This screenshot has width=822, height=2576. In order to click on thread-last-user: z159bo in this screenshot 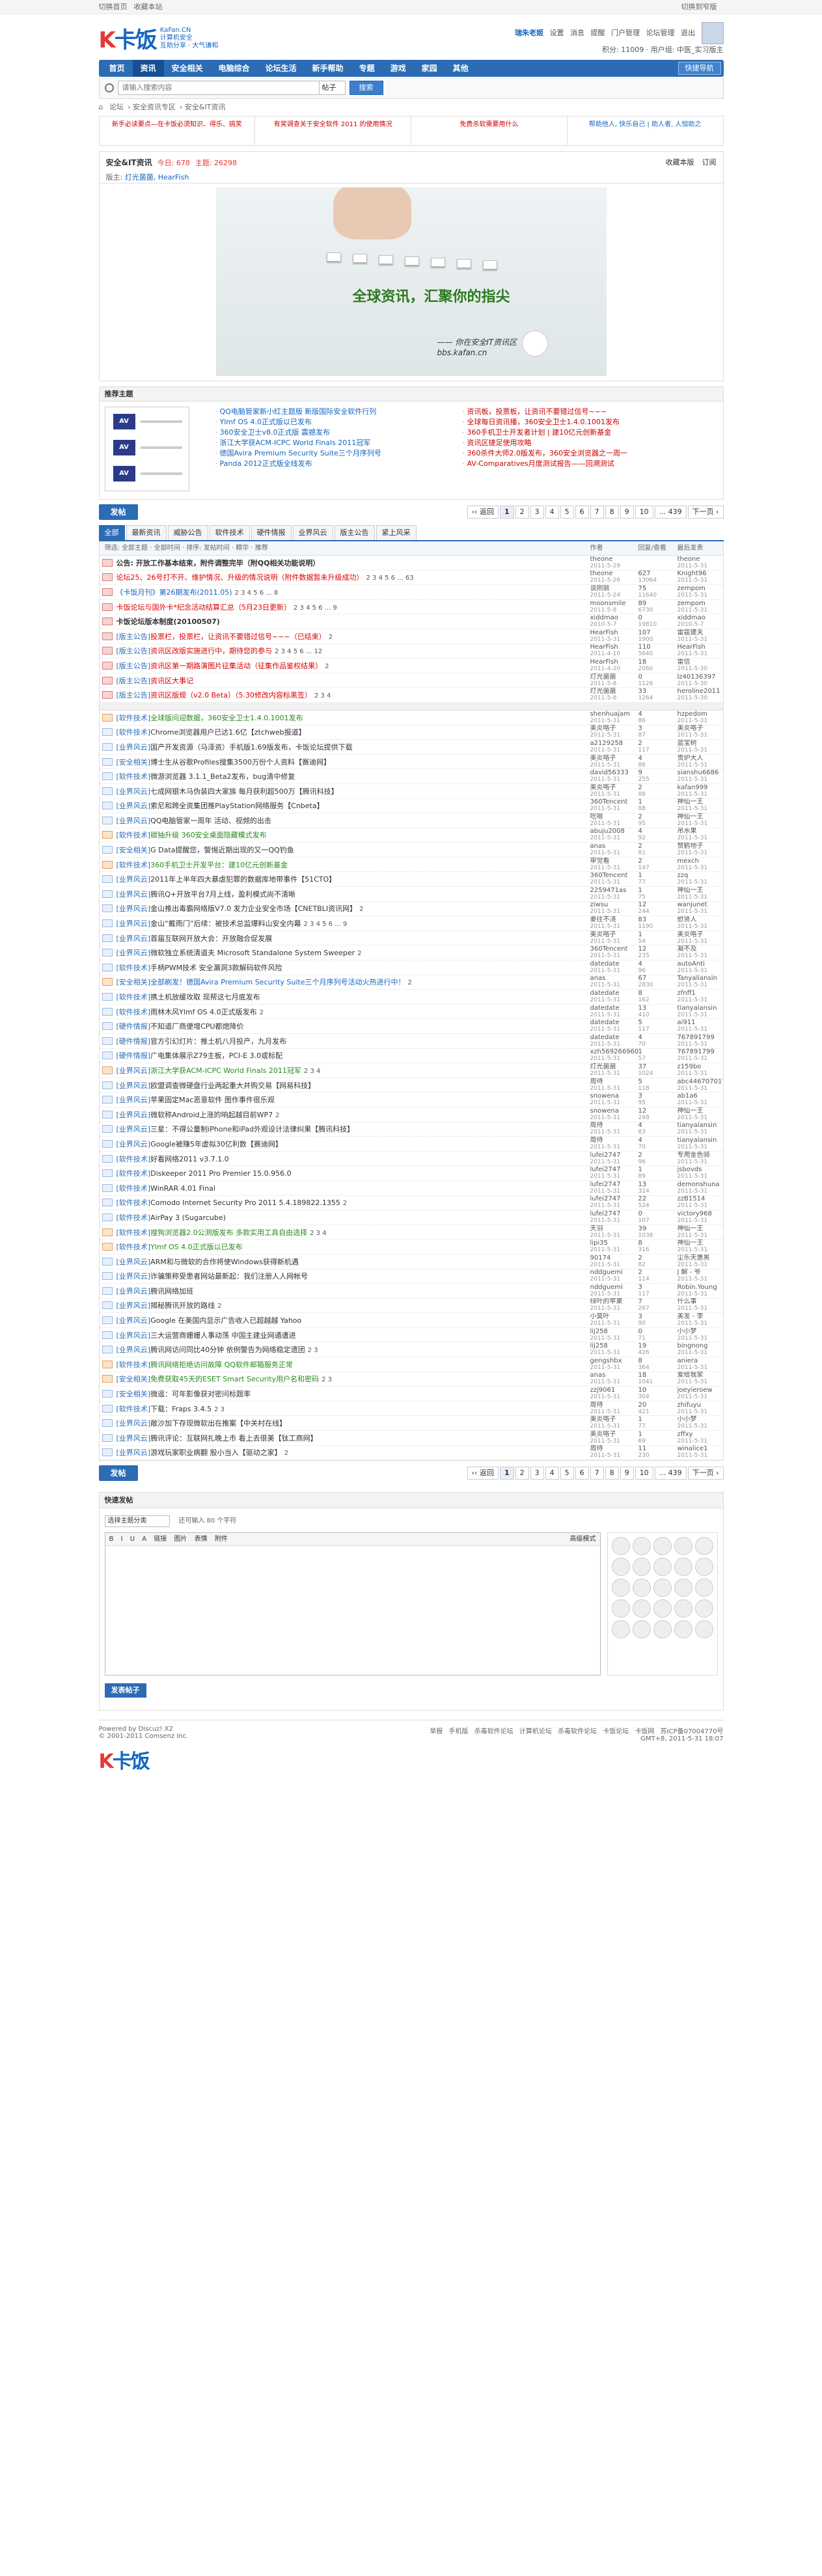, I will do `click(690, 1066)`.